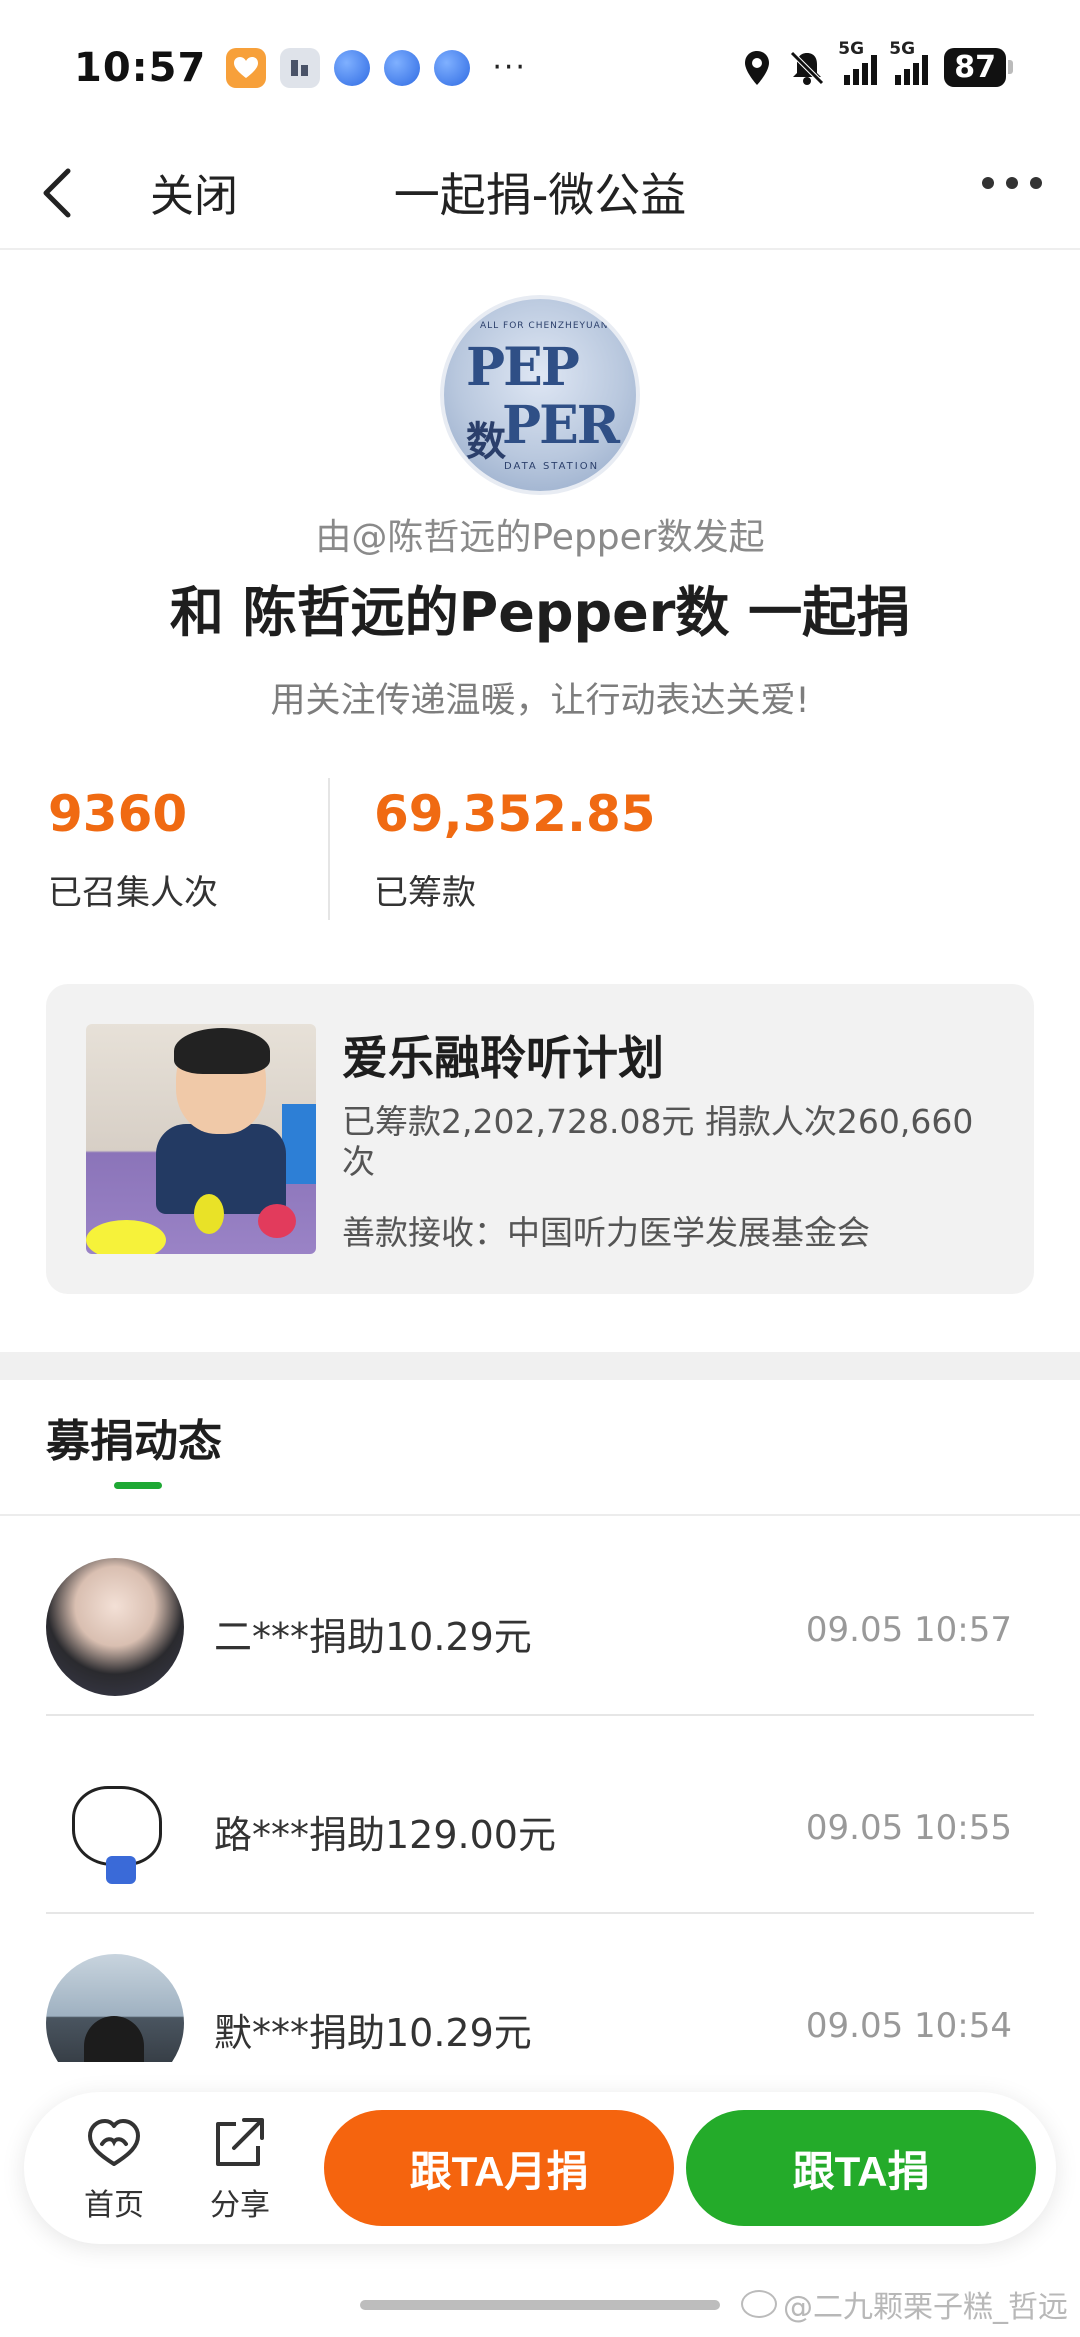 The height and width of the screenshot is (2337, 1080). I want to click on home-button: 首页, so click(114, 2169).